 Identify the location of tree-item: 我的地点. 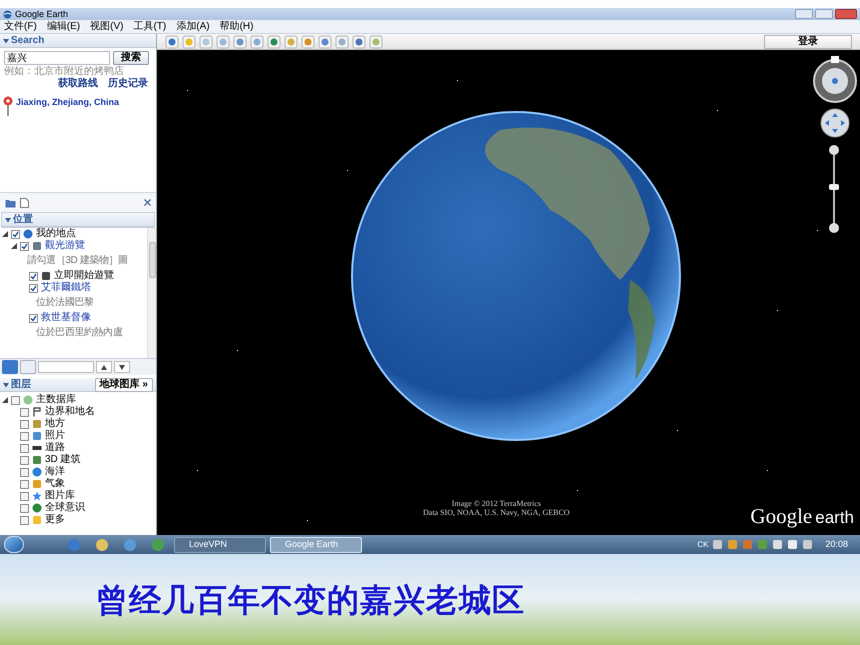
(56, 234).